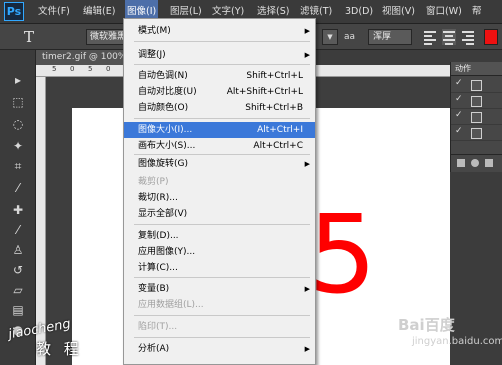 This screenshot has height=365, width=502. Describe the element at coordinates (457, 341) in the screenshot. I see `watermark-url: jingyan.baidu.com` at that location.